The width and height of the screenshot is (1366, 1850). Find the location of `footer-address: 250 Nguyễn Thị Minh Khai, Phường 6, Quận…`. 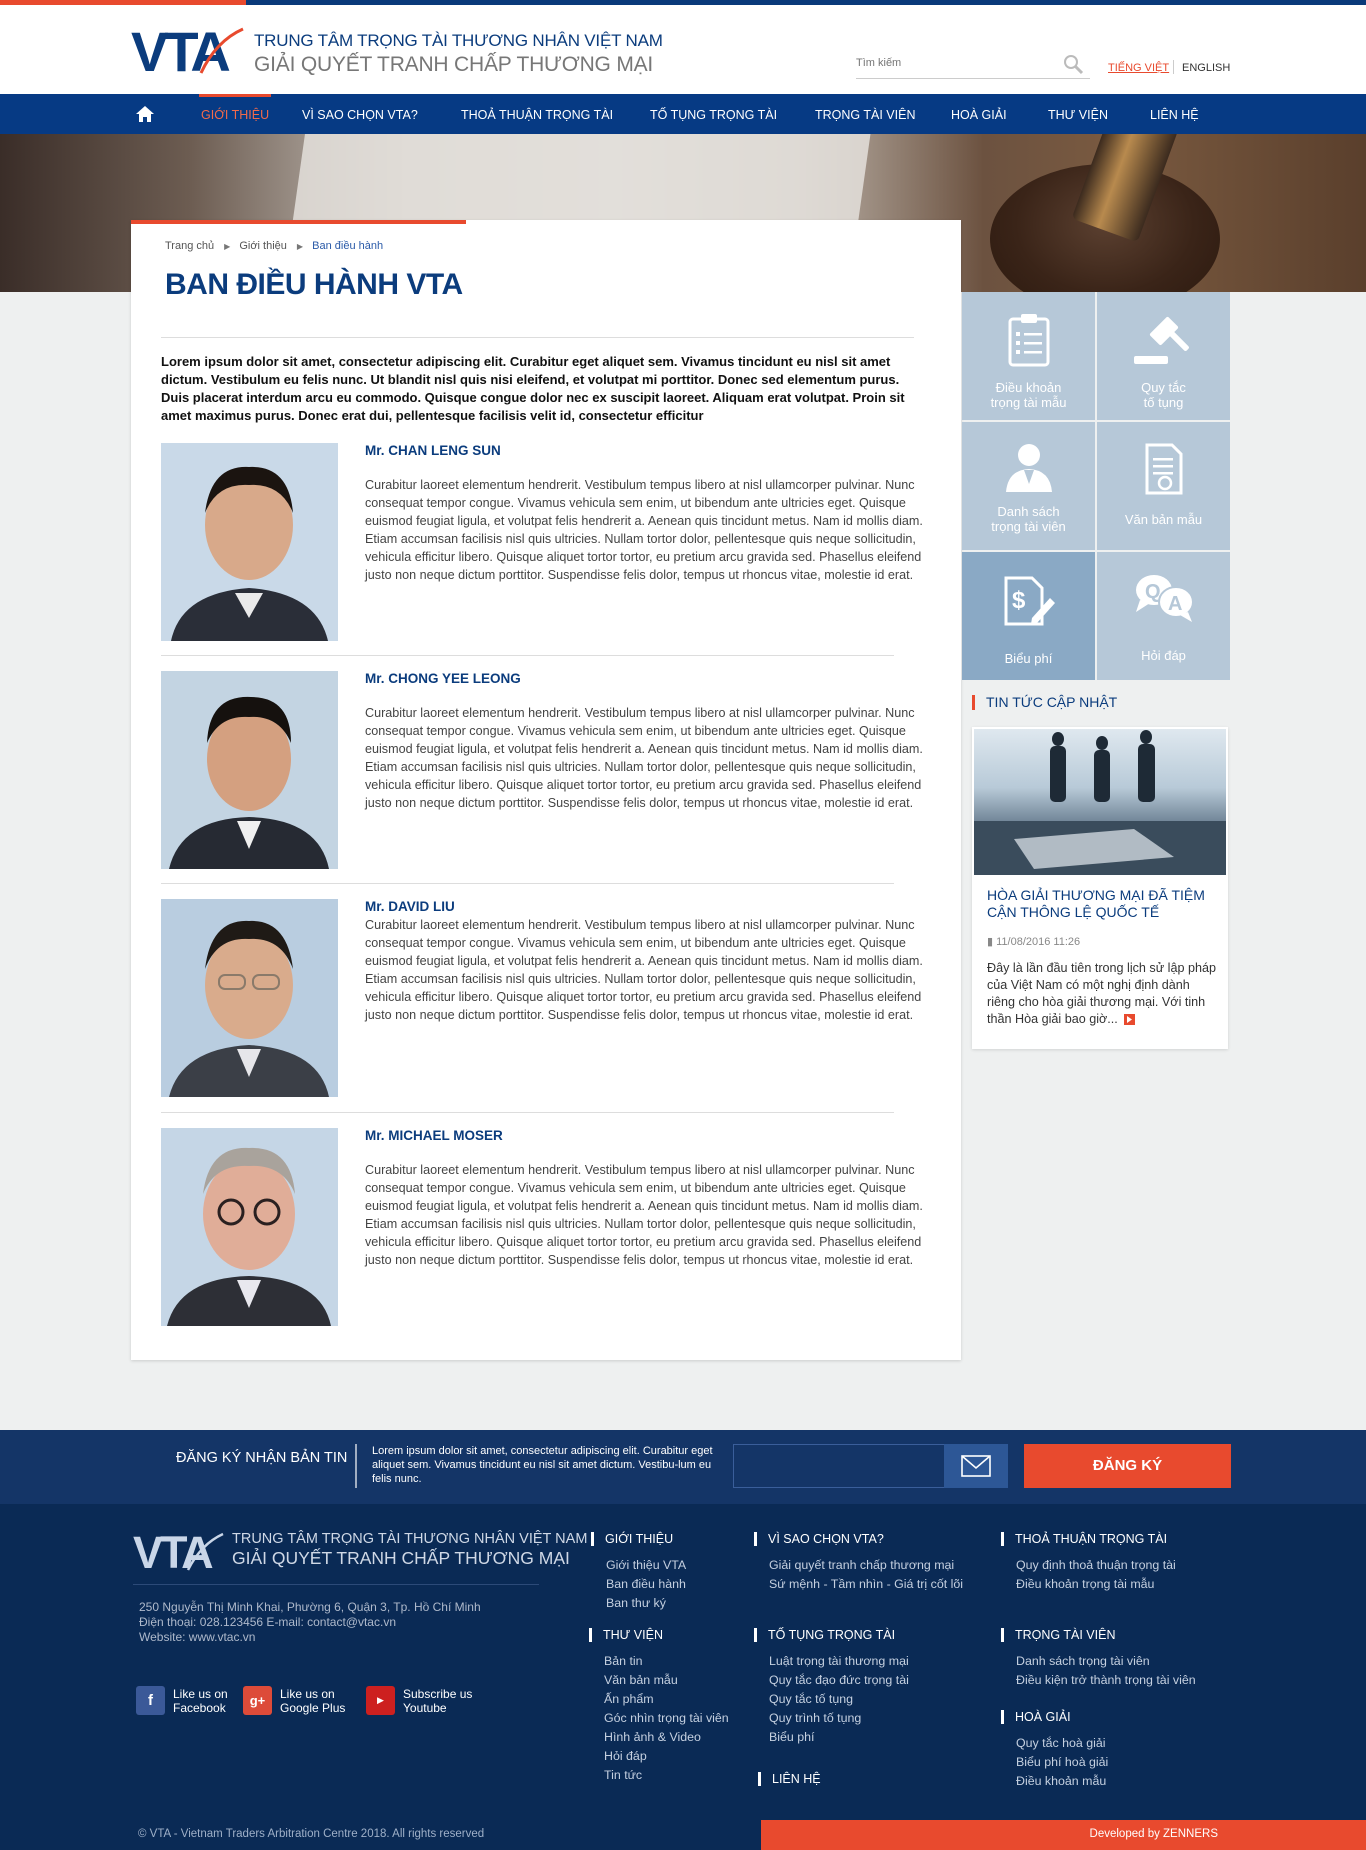

footer-address: 250 Nguyễn Thị Minh Khai, Phường 6, Quận… is located at coordinates (310, 1607).